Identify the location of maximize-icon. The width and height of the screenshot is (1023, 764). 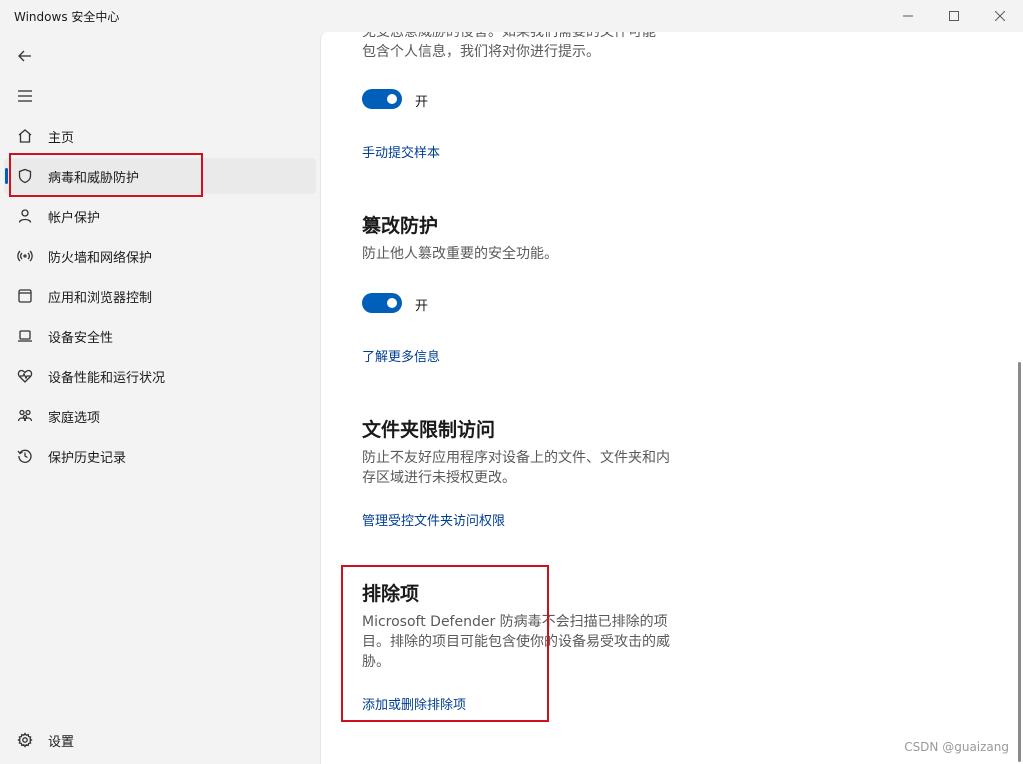
(954, 16).